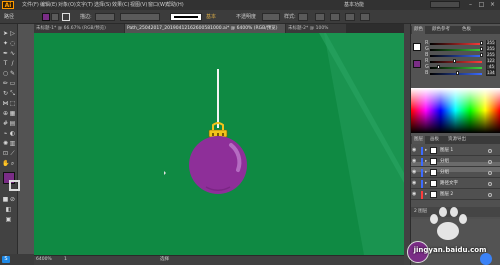  I want to click on pencil-tool-icon: ✏, so click(5, 83).